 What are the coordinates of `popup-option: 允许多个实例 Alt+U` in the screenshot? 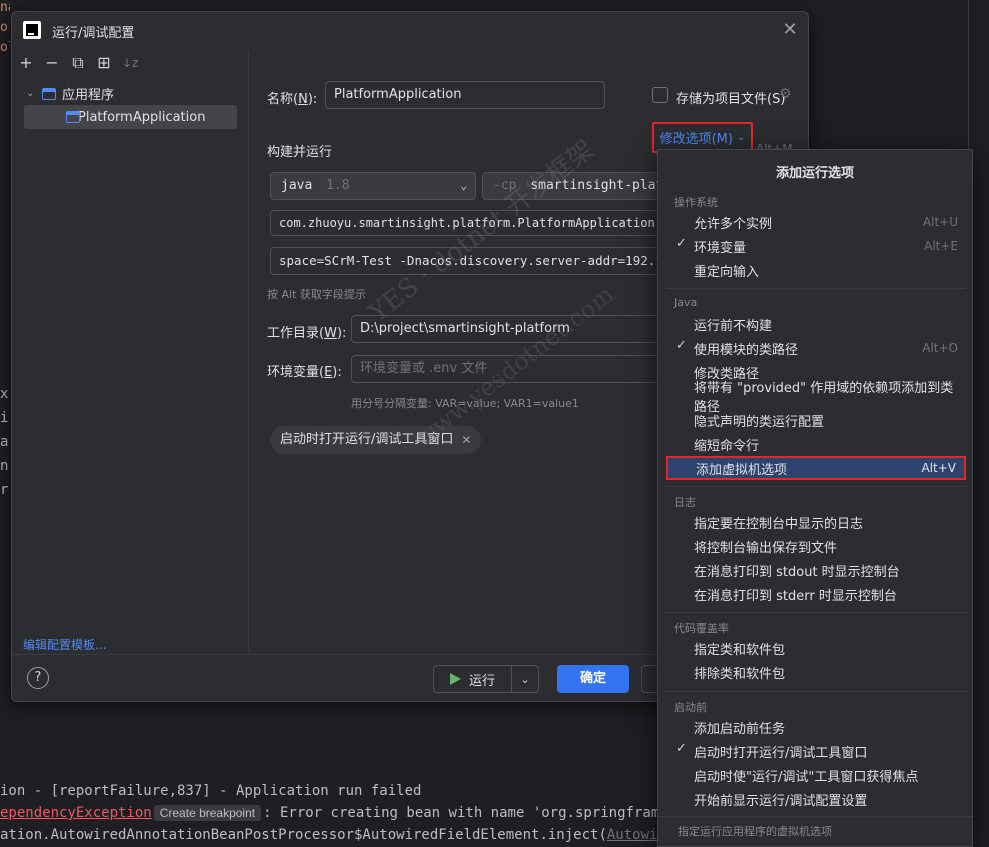 It's located at (816, 222).